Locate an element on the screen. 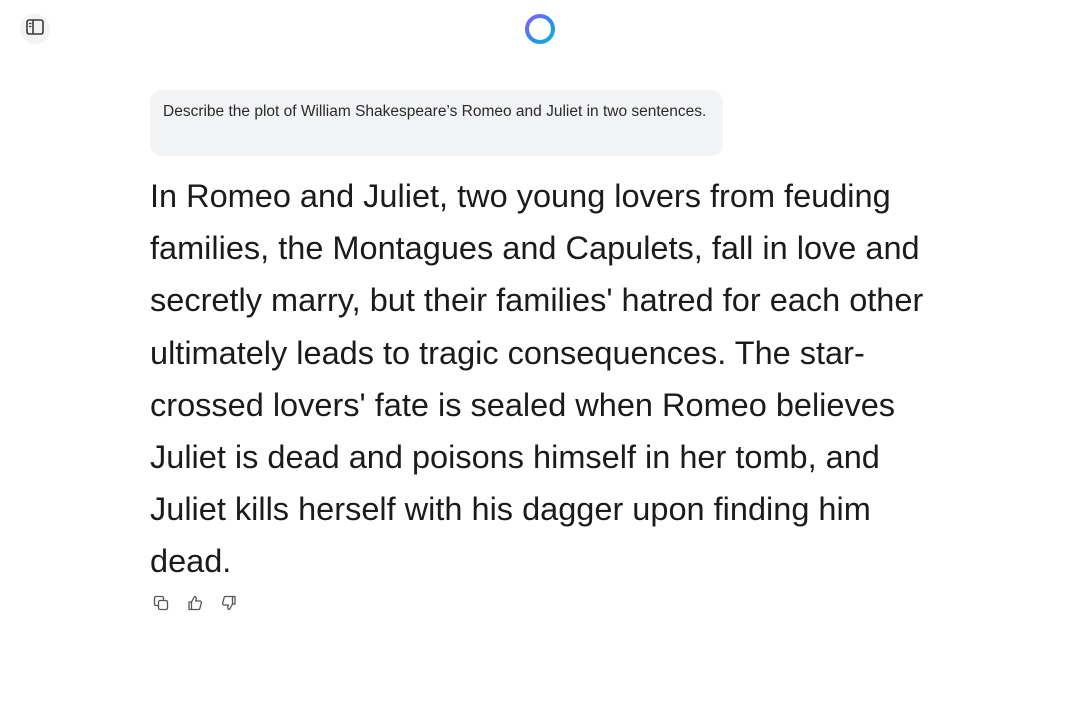 Image resolution: width=1079 pixels, height=708 pixels. thumbs-up-icon is located at coordinates (195, 605).